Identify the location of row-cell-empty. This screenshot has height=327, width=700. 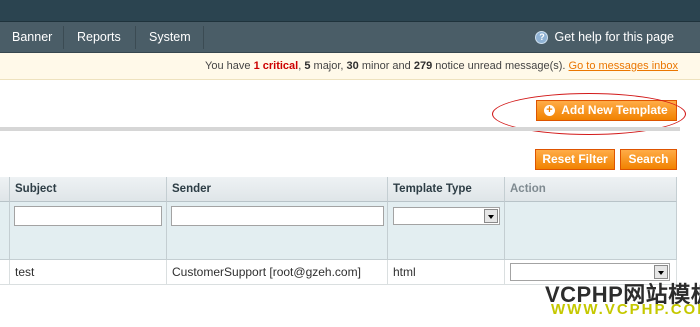
(5, 272).